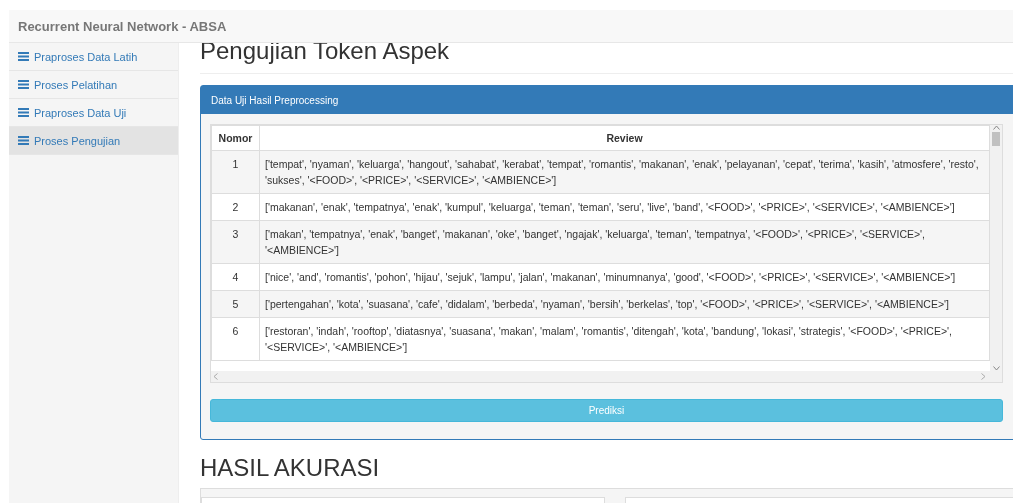 The image size is (1013, 503). What do you see at coordinates (235, 138) in the screenshot?
I see `column-header: Nomor` at bounding box center [235, 138].